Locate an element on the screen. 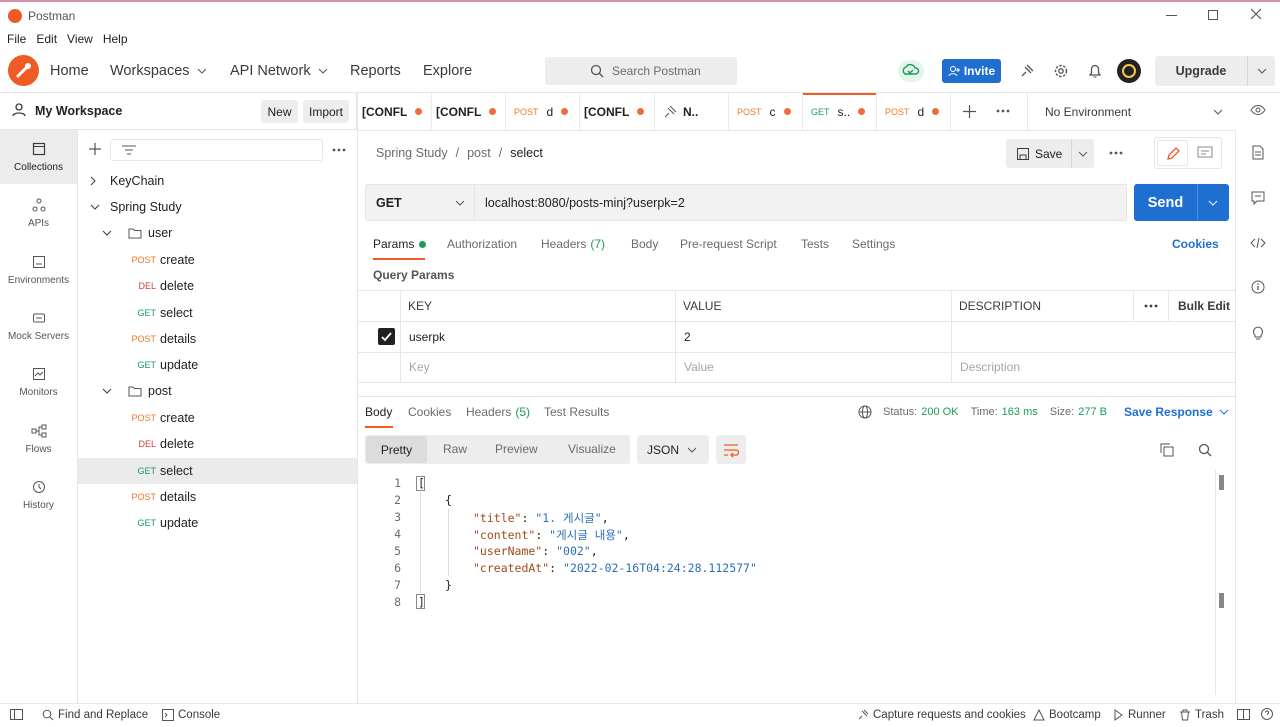 The height and width of the screenshot is (727, 1280). param-checkbox is located at coordinates (386, 336).